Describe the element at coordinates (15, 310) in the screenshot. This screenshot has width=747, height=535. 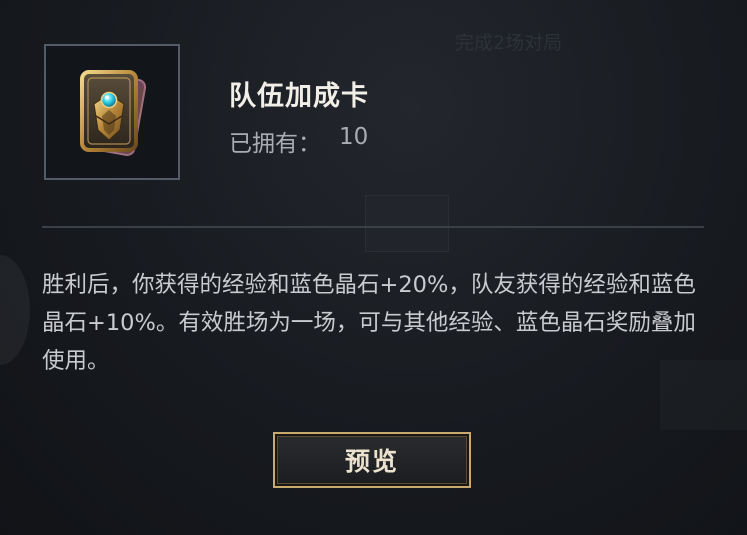
I see `background-decoration-left` at that location.